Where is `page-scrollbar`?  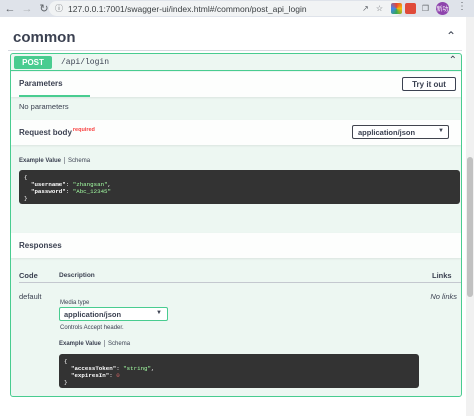 page-scrollbar is located at coordinates (470, 216).